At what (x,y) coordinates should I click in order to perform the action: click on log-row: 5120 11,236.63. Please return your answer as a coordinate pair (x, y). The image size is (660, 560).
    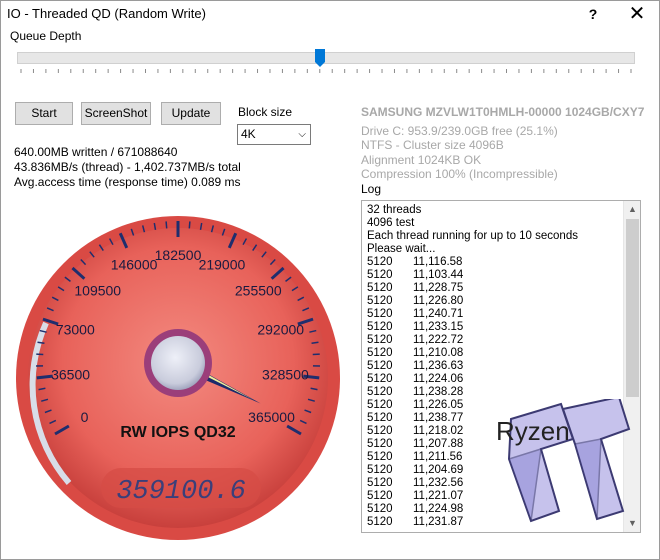
    Looking at the image, I should click on (494, 366).